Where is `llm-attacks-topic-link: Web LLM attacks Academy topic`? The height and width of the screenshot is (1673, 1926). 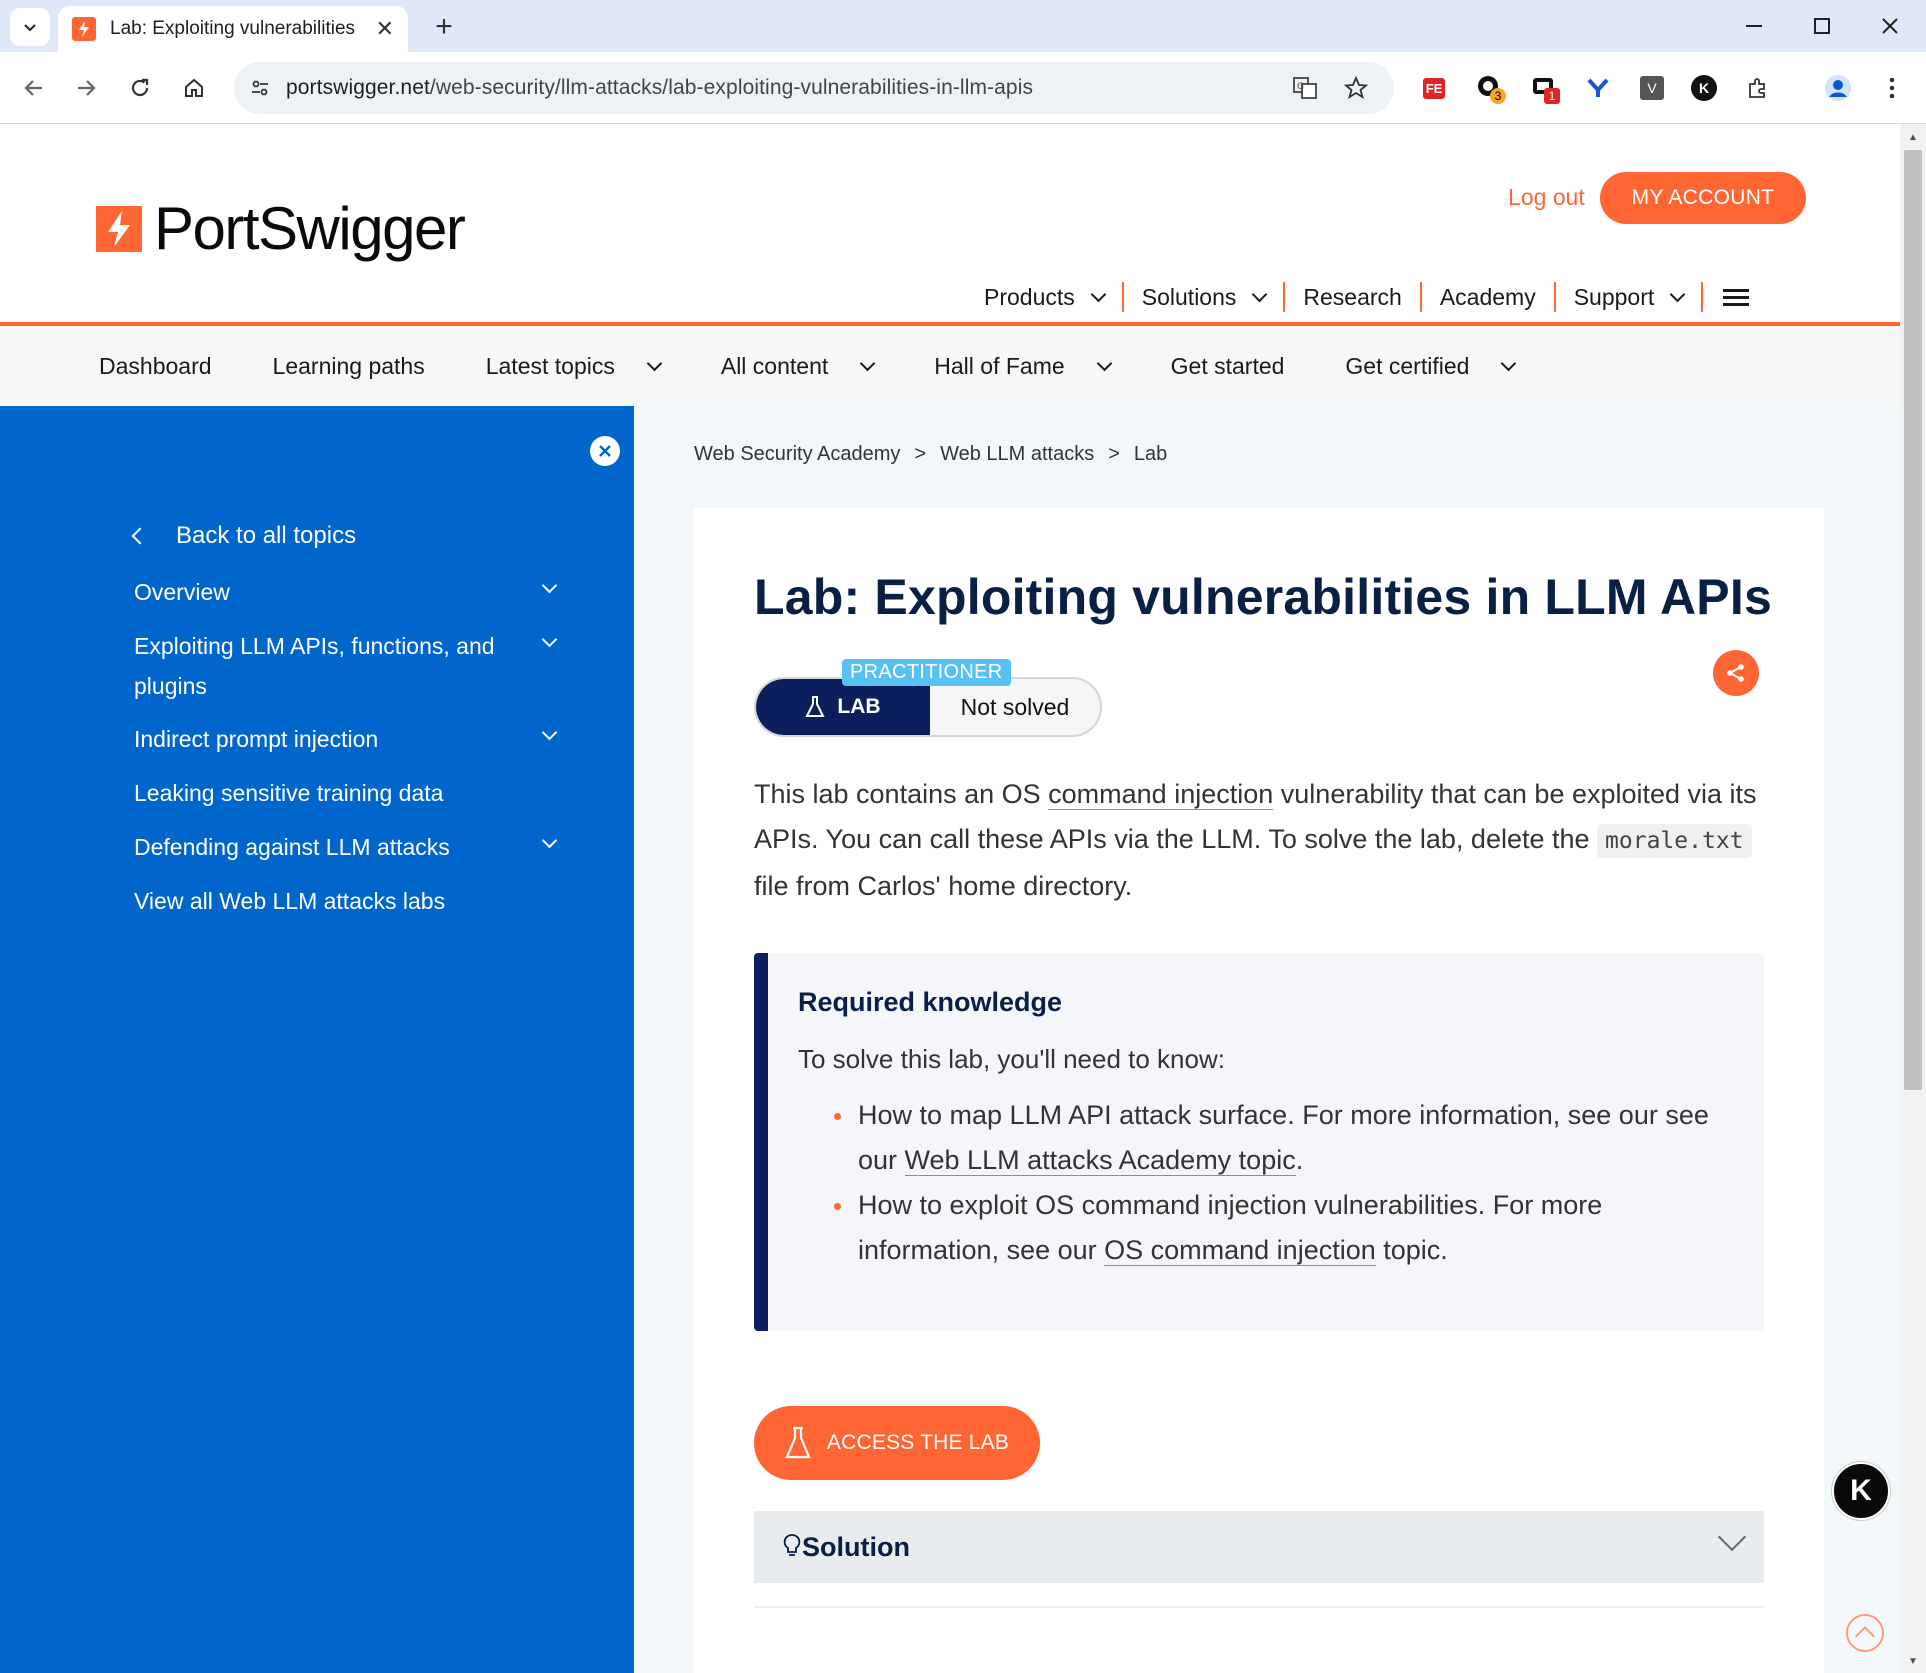
llm-attacks-topic-link: Web LLM attacks Academy topic is located at coordinates (1100, 1160).